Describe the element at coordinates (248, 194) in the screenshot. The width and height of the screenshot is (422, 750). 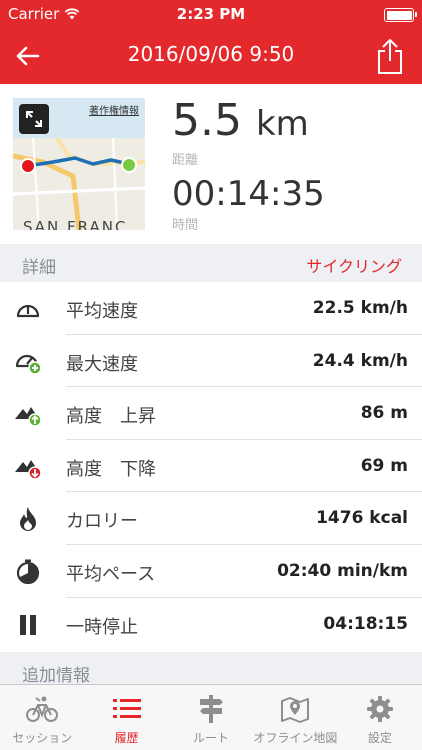
I see `duration-value: 00:14:35` at that location.